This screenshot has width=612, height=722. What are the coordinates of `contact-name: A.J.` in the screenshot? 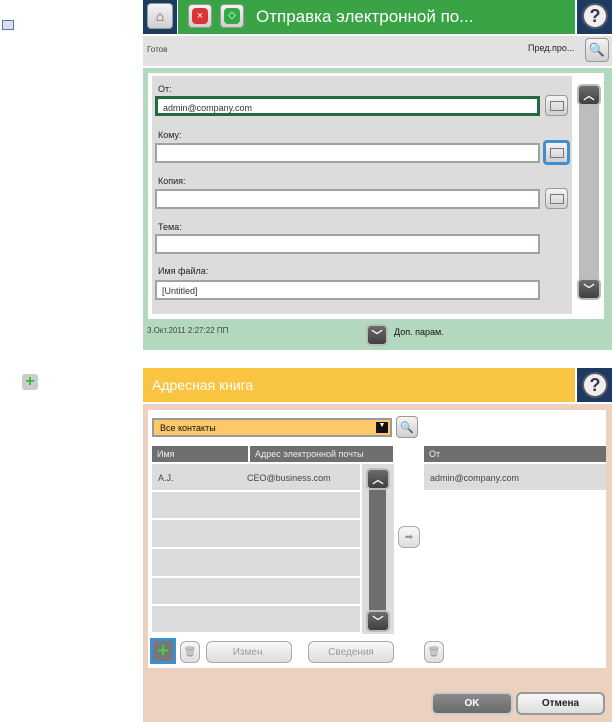 It's located at (166, 478).